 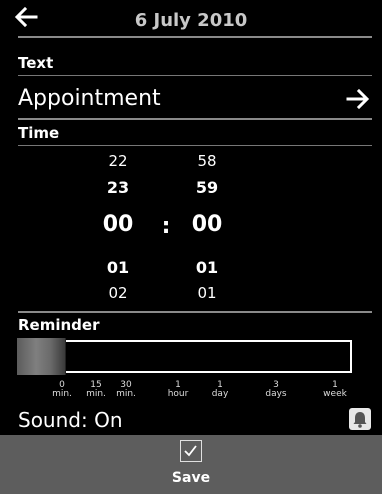 What do you see at coordinates (178, 394) in the screenshot?
I see `tick-unit: hour` at bounding box center [178, 394].